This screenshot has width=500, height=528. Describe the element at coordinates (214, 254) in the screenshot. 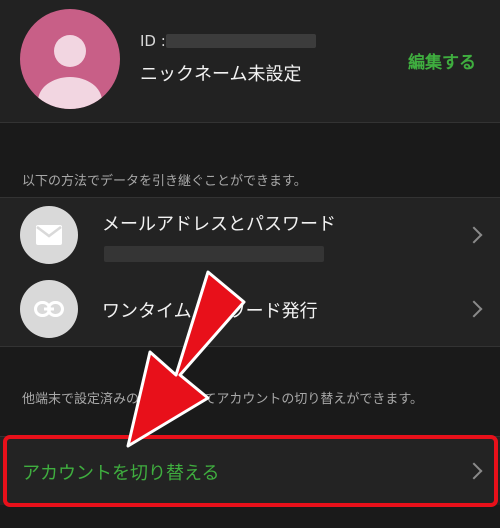

I see `email-redacted` at that location.